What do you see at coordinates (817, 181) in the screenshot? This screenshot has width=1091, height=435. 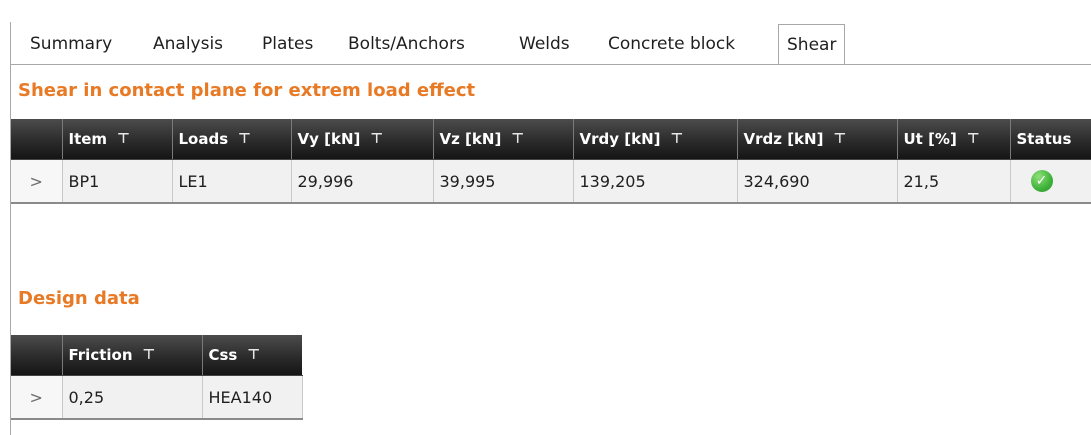 I see `cell-vrdz: 324,690` at bounding box center [817, 181].